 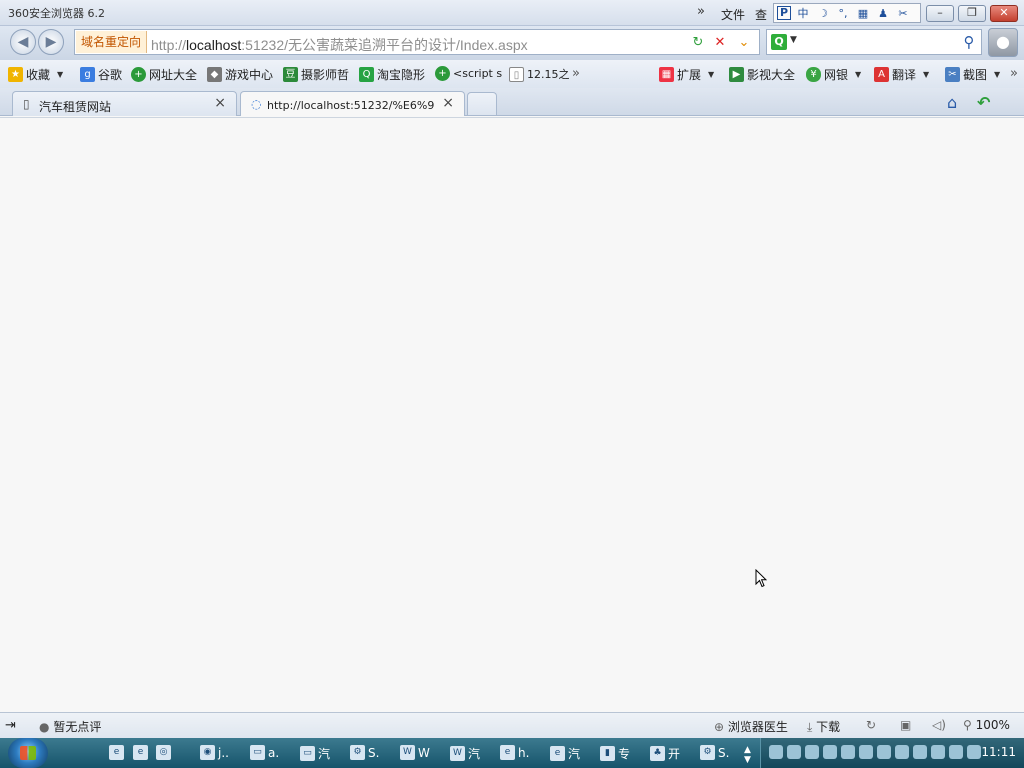 I want to click on bookmark-game-center: ◆ 游戏中心, so click(x=240, y=74).